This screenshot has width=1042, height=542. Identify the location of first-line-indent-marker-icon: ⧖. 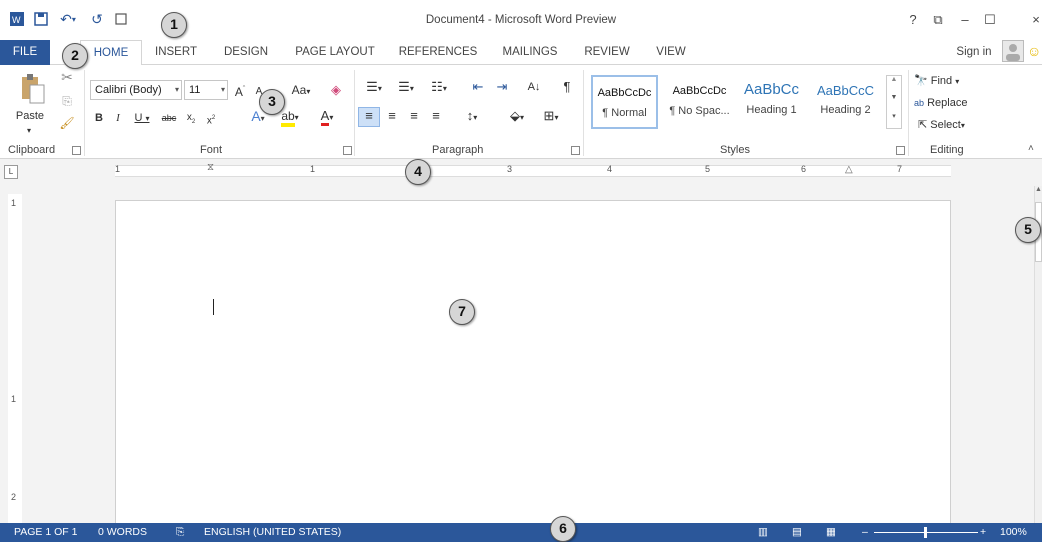
(210, 167).